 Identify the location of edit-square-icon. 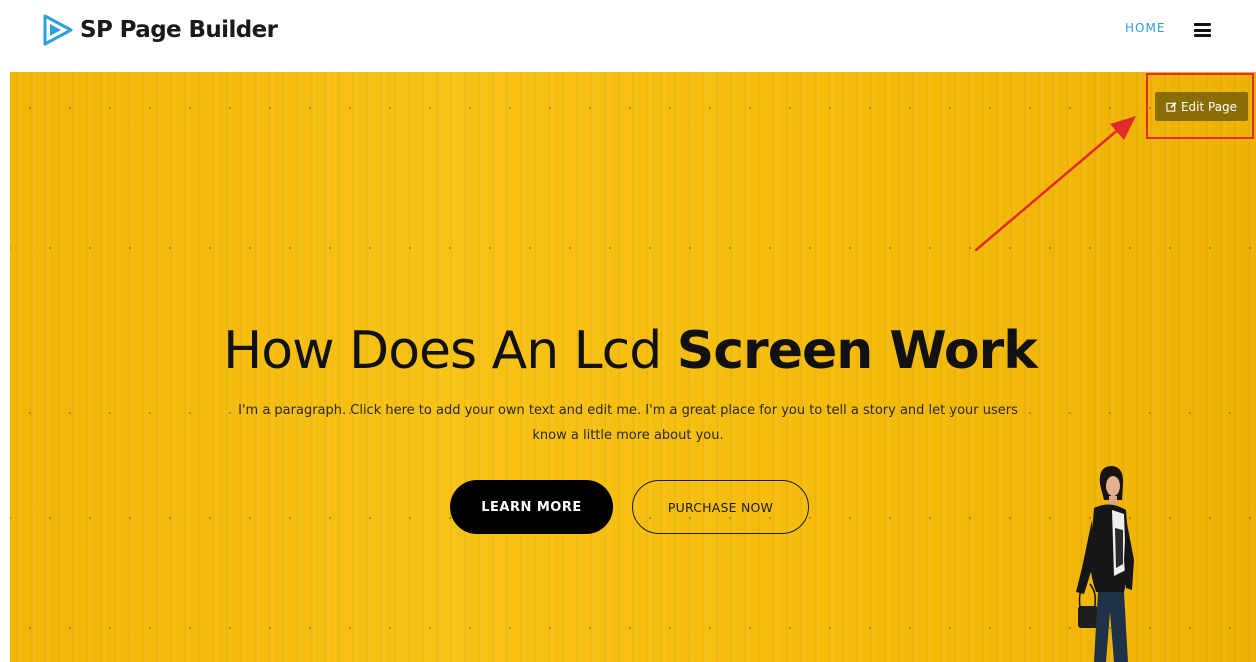
(1171, 107).